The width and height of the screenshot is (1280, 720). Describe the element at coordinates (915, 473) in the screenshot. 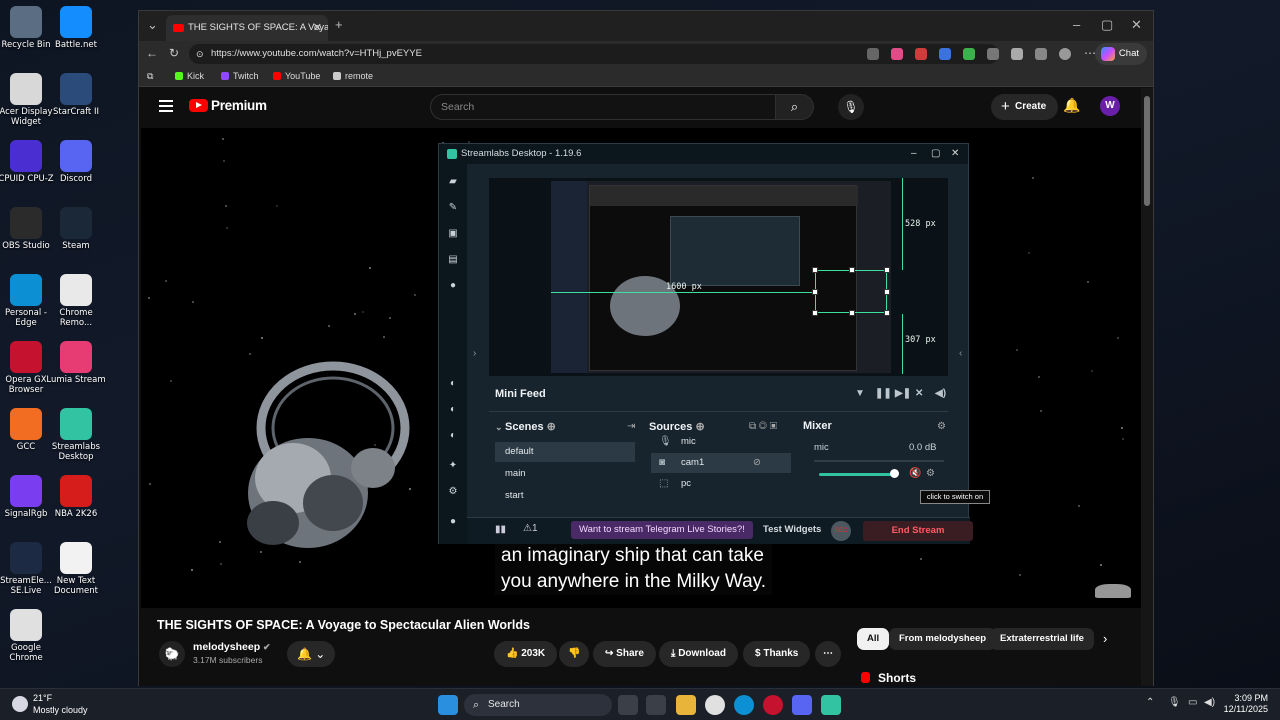

I see `muted-speaker-icon: 🔇` at that location.